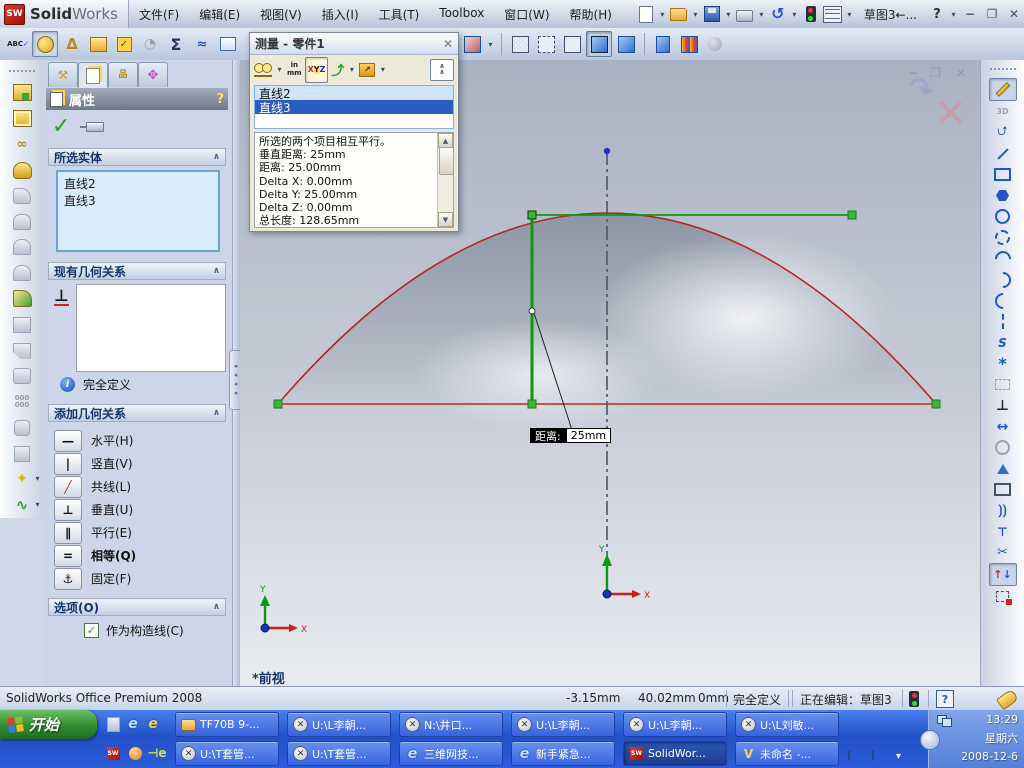 The width and height of the screenshot is (1024, 768). Describe the element at coordinates (712, 14) in the screenshot. I see `save-button` at that location.